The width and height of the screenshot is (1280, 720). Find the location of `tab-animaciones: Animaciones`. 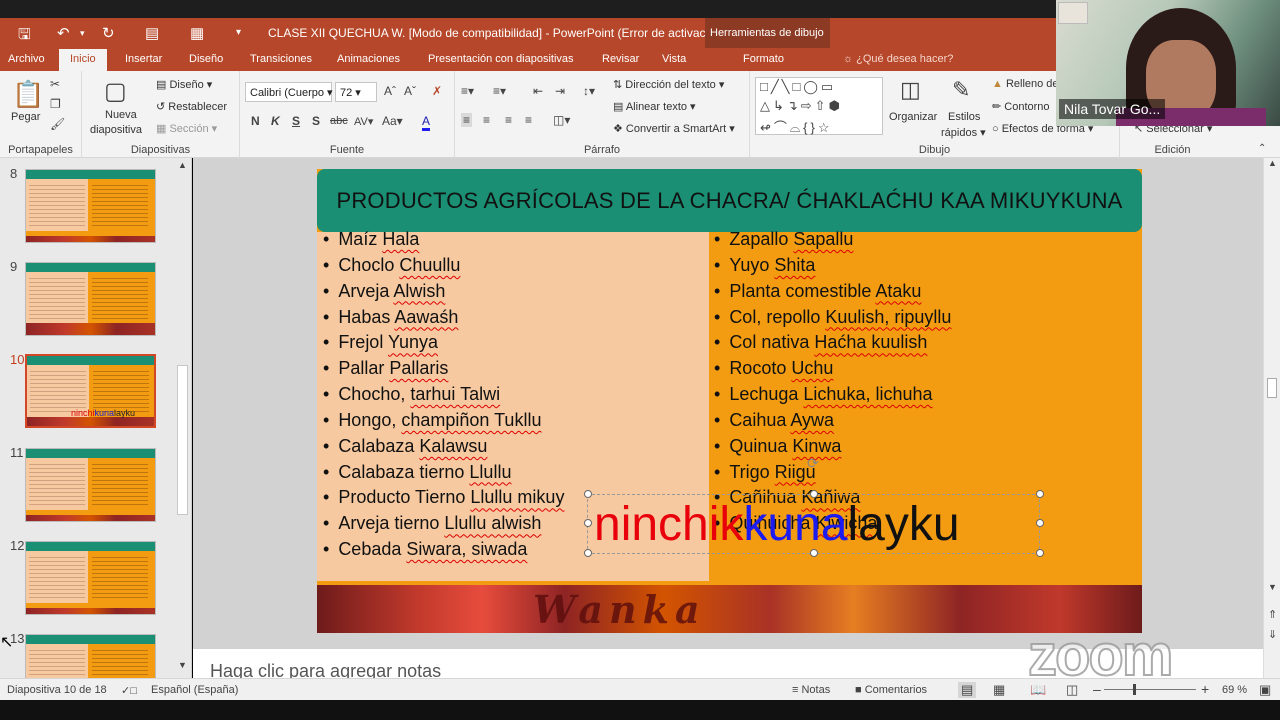

tab-animaciones: Animaciones is located at coordinates (368, 59).